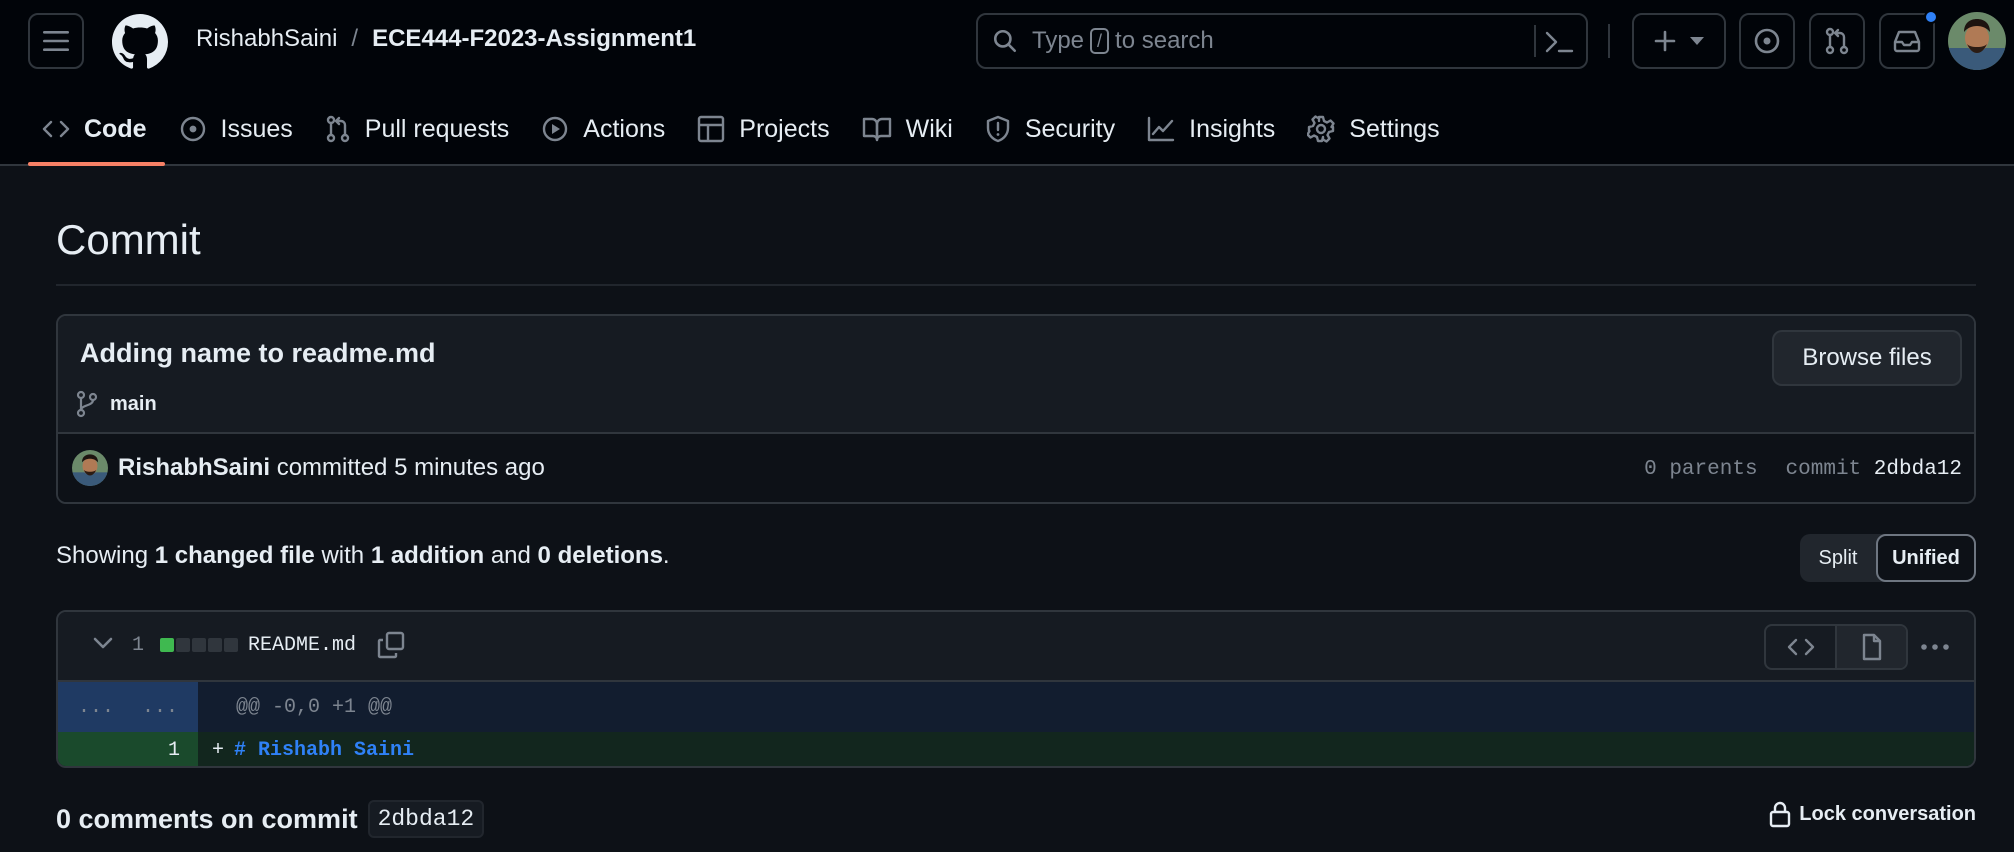 This screenshot has height=852, width=2014. I want to click on title-divider, so click(1016, 285).